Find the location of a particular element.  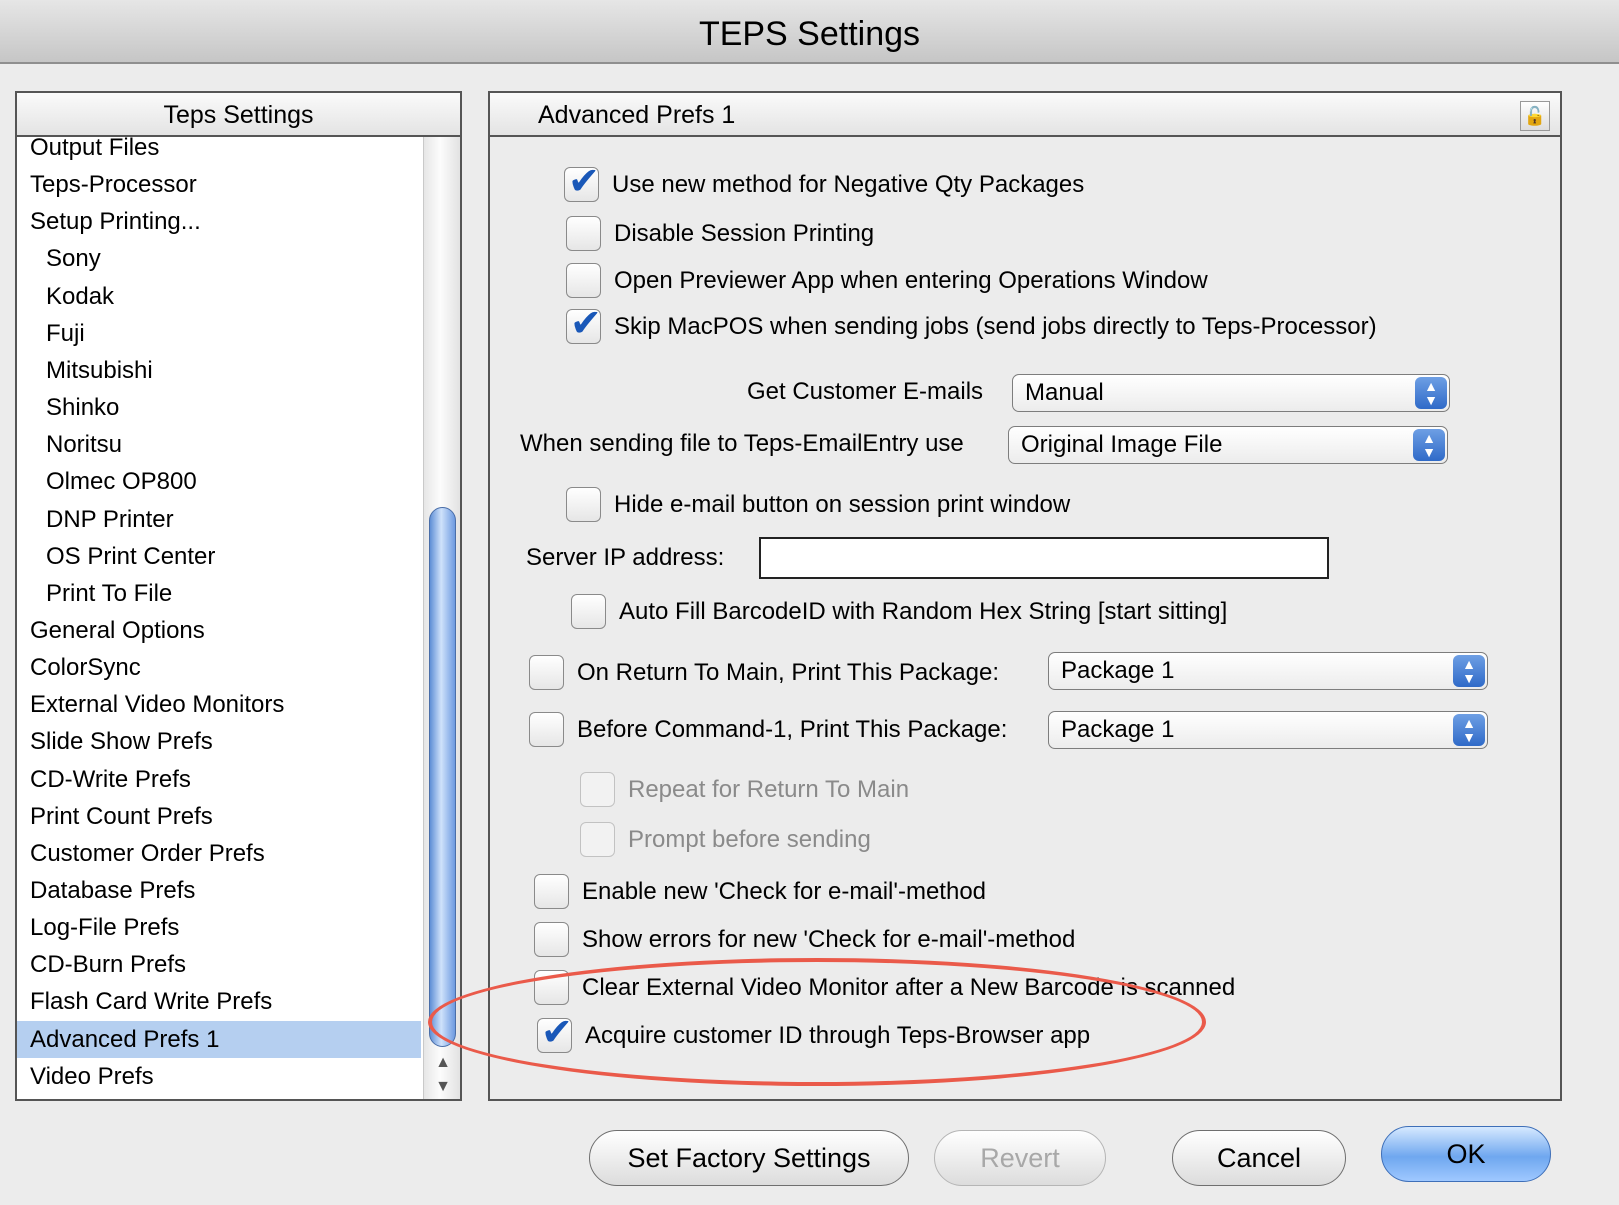

prompt-send-option: Prompt before sending is located at coordinates (725, 839).